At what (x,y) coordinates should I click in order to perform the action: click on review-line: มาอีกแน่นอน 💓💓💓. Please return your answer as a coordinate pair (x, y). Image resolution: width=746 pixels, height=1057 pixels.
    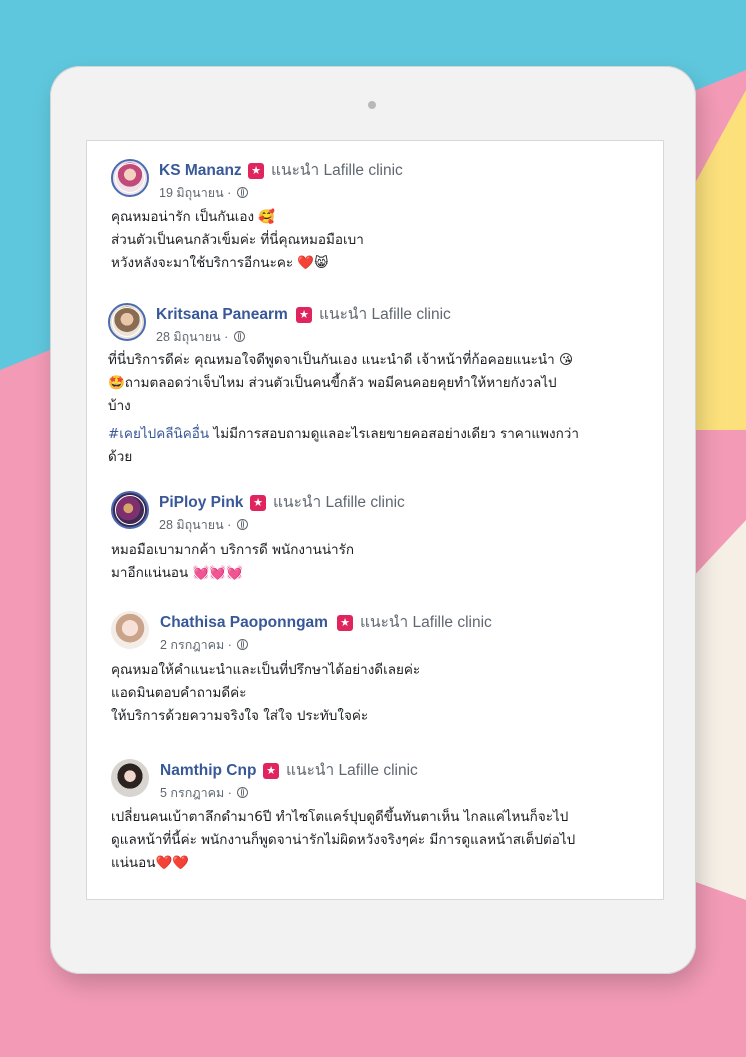
    Looking at the image, I should click on (177, 573).